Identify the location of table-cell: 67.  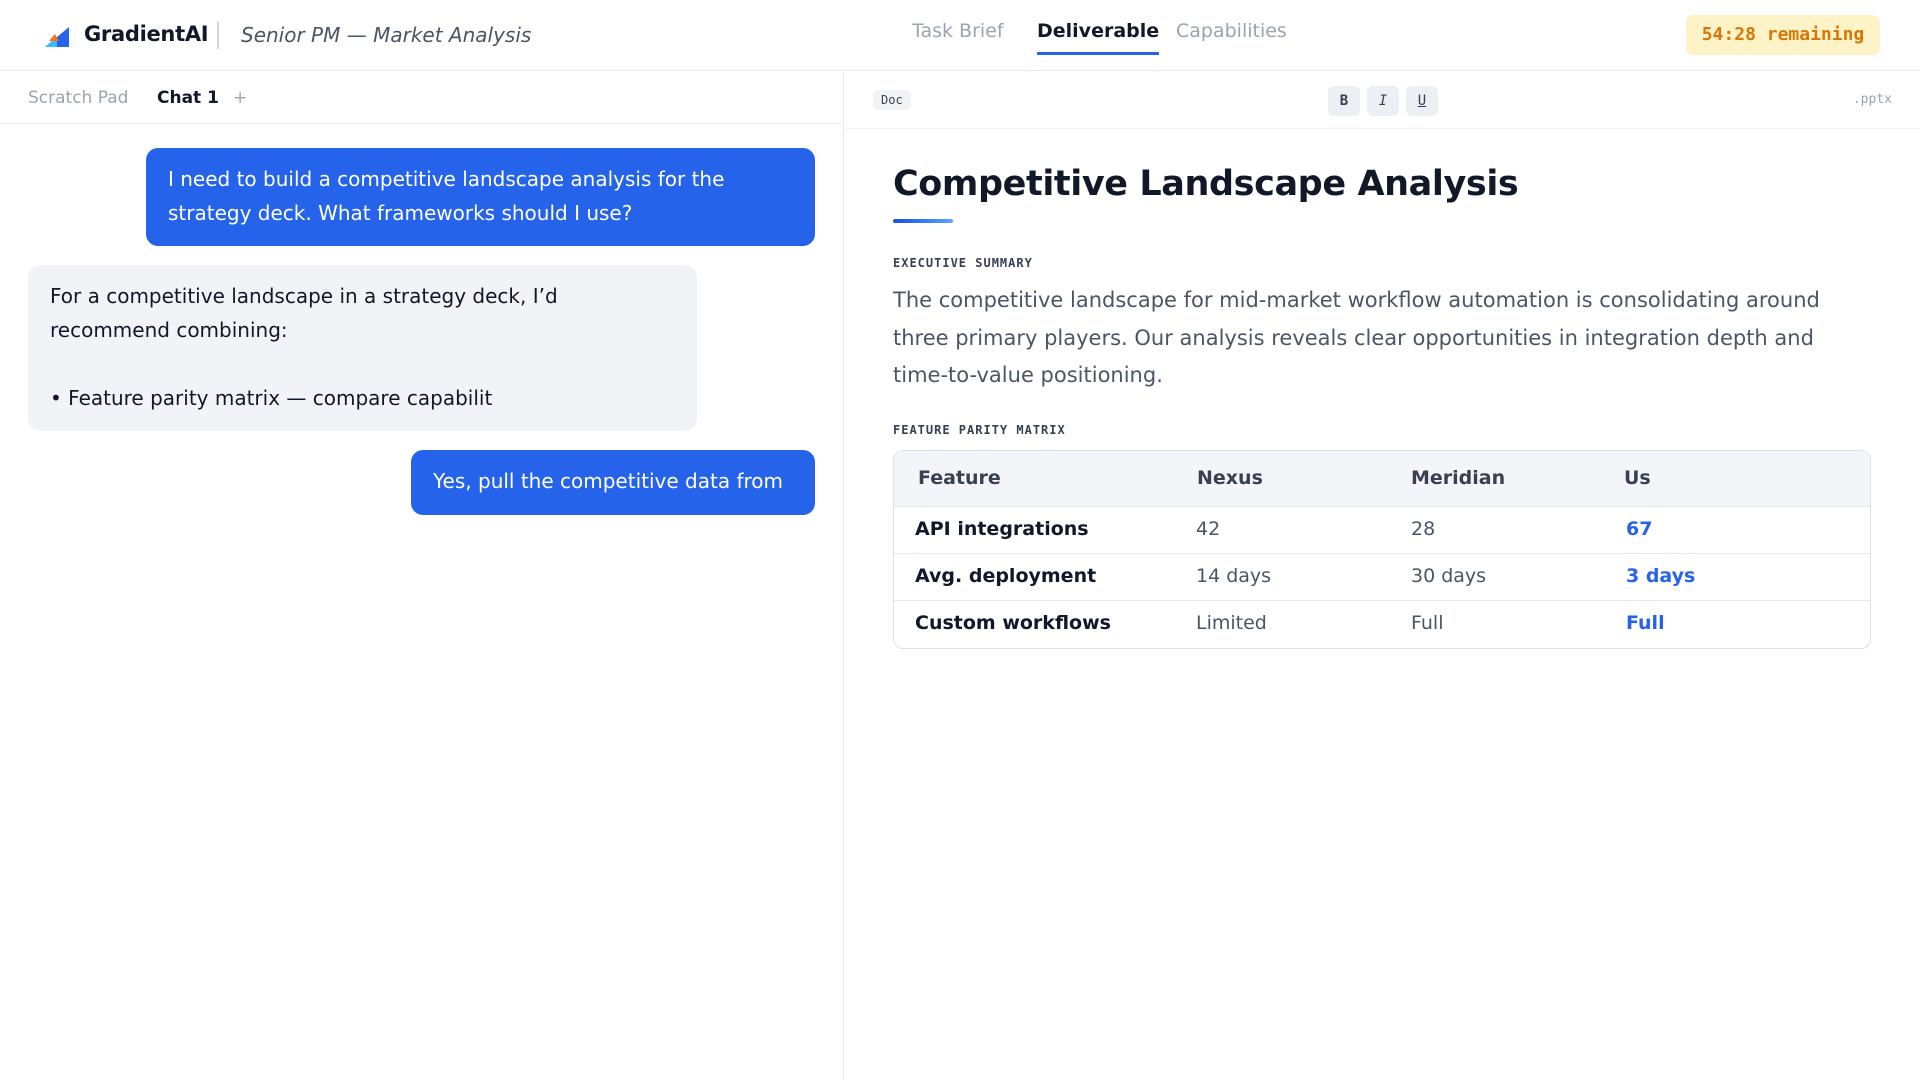
(1639, 529).